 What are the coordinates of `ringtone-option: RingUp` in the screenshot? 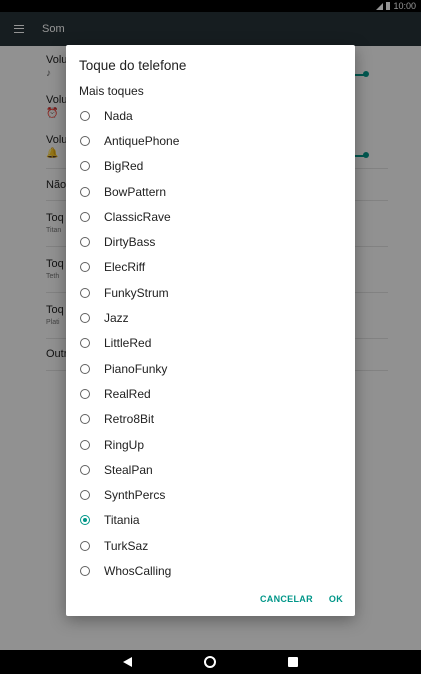 It's located at (210, 444).